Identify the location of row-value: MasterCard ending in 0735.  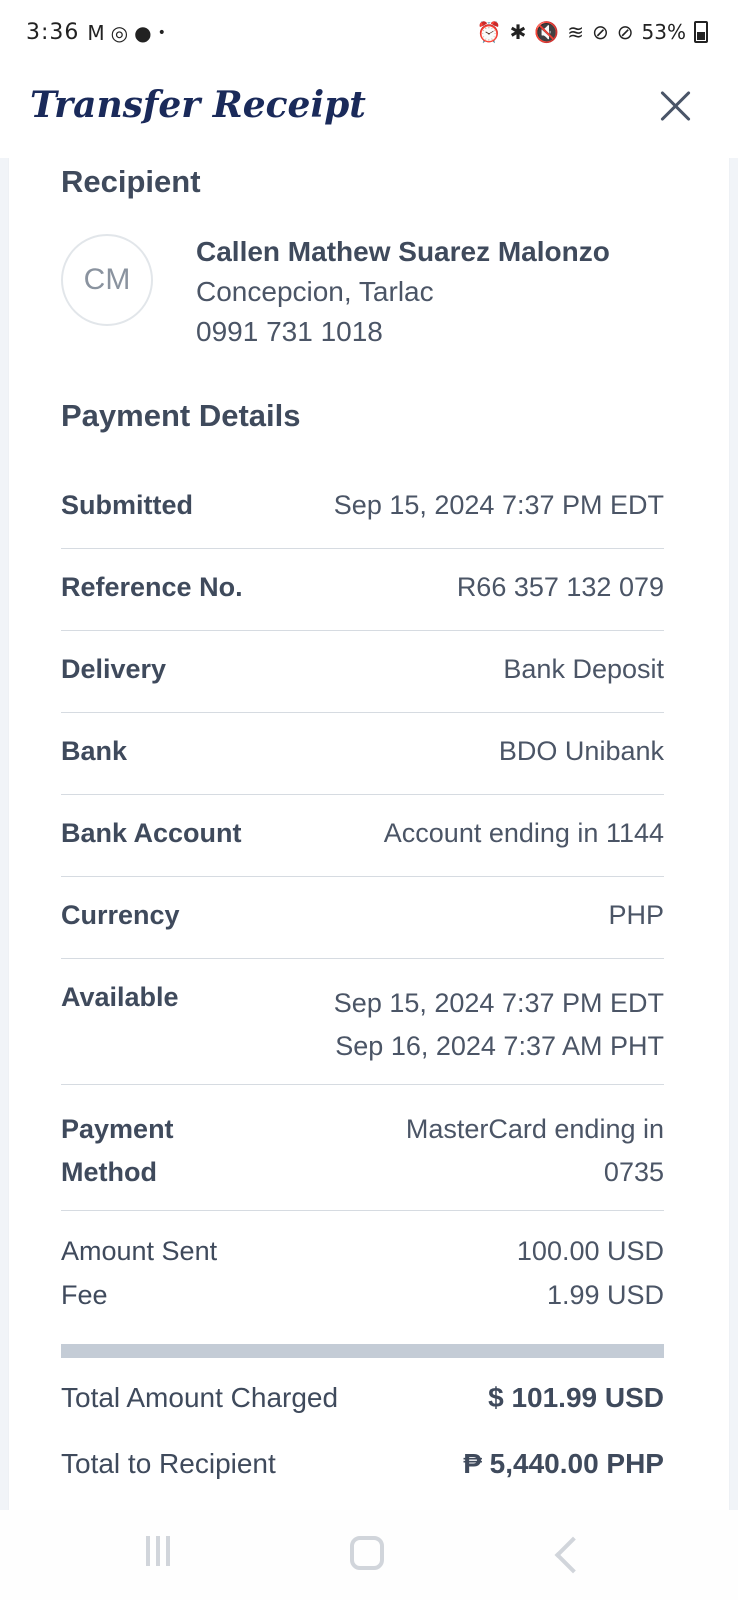
(535, 1159).